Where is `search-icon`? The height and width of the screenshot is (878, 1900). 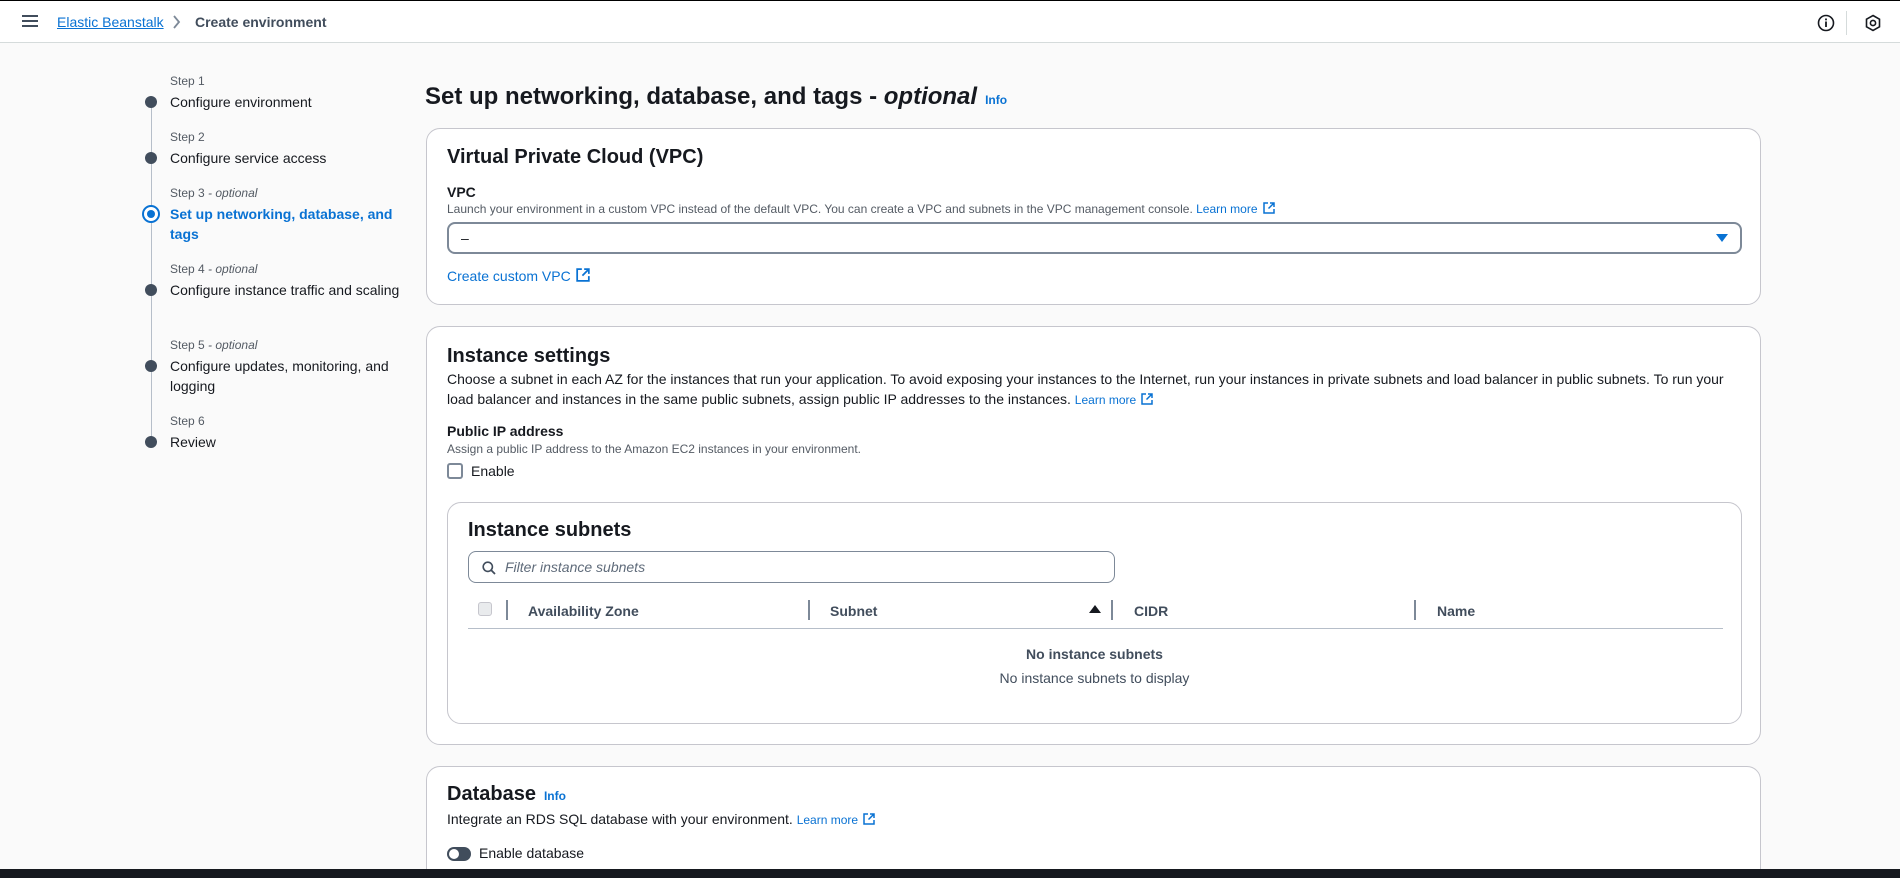
search-icon is located at coordinates (489, 568).